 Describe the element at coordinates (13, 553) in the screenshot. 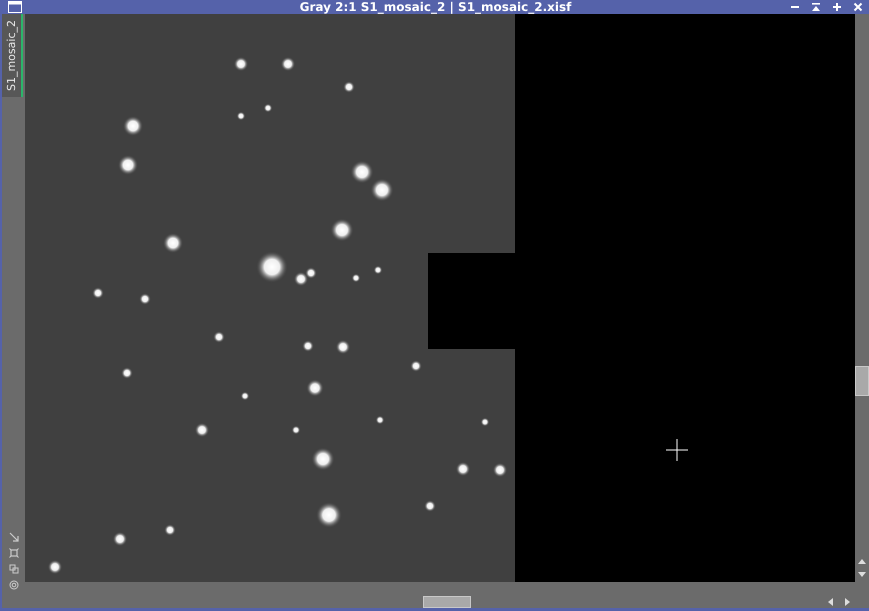

I see `fit-icon` at that location.